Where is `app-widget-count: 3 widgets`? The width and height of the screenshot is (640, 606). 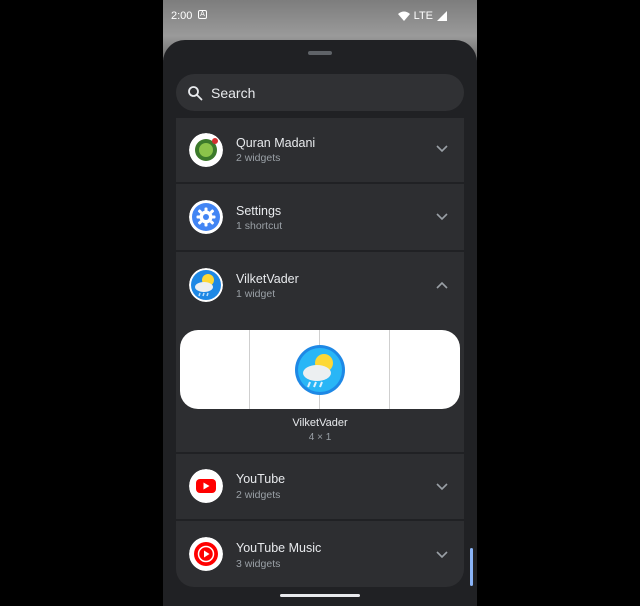 app-widget-count: 3 widgets is located at coordinates (258, 564).